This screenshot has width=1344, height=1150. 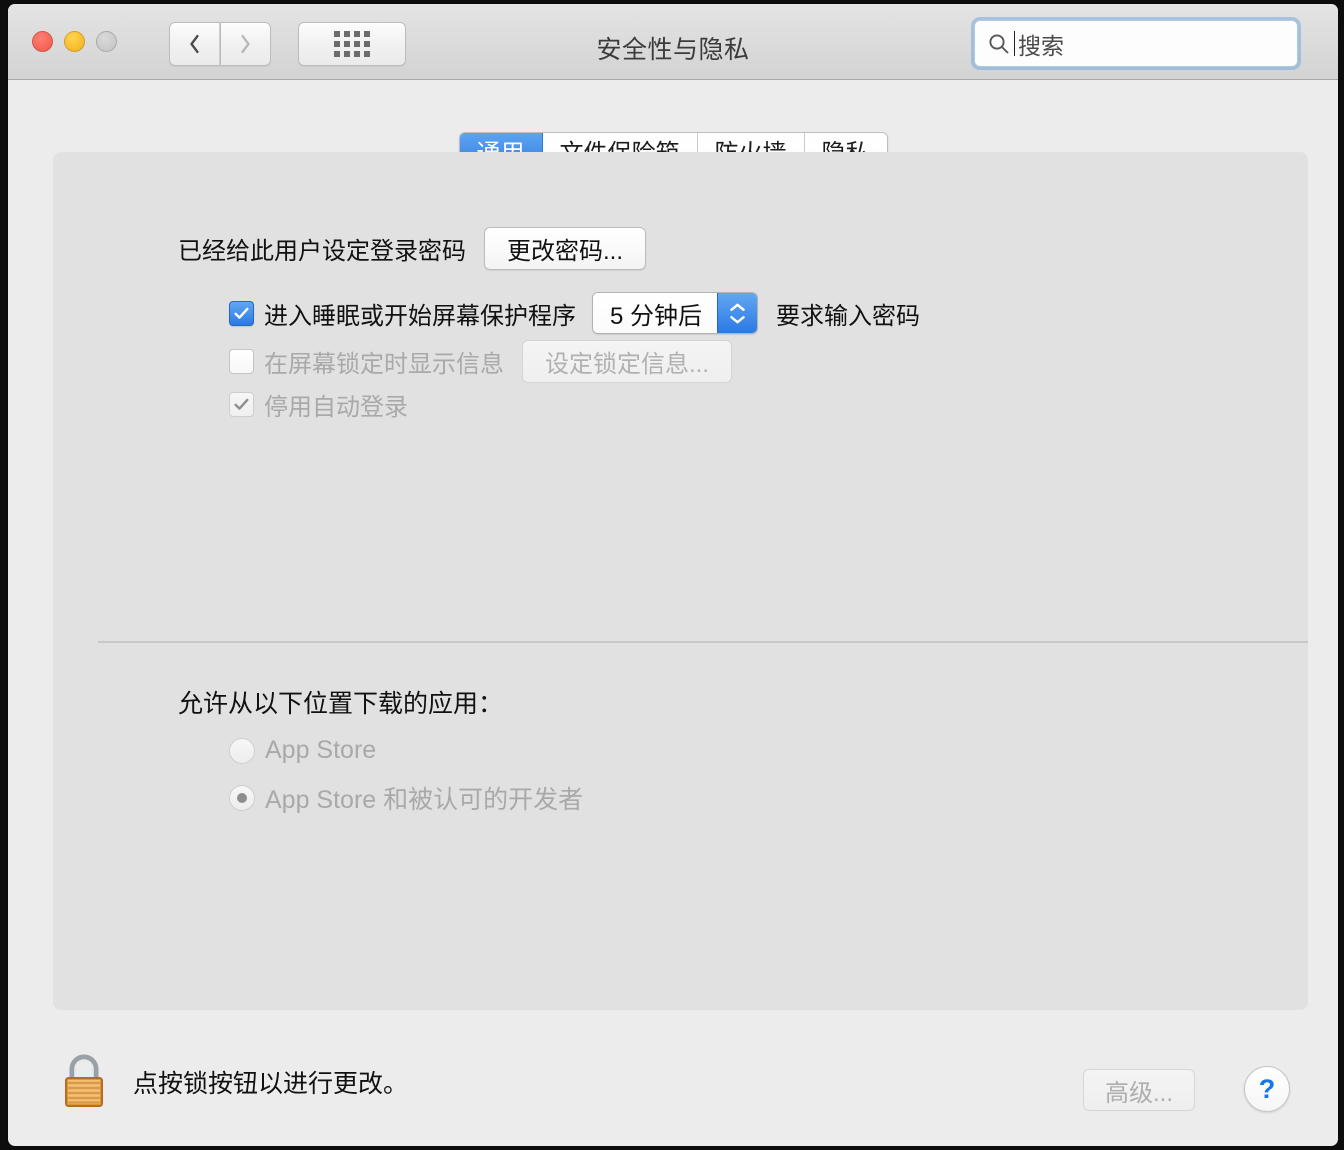 I want to click on download-source-identified-developers-row: App Store 和被认可的开发者, so click(x=406, y=798).